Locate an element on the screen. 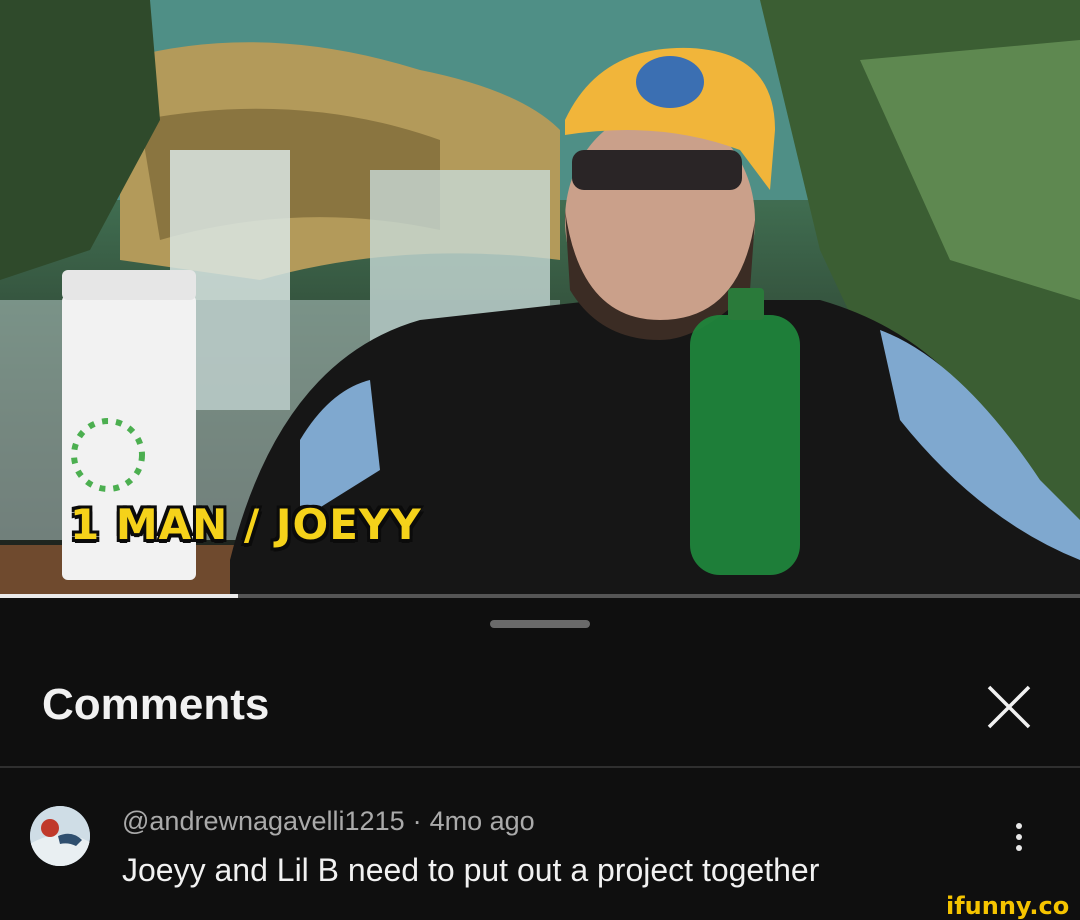  avatar-image is located at coordinates (60, 836).